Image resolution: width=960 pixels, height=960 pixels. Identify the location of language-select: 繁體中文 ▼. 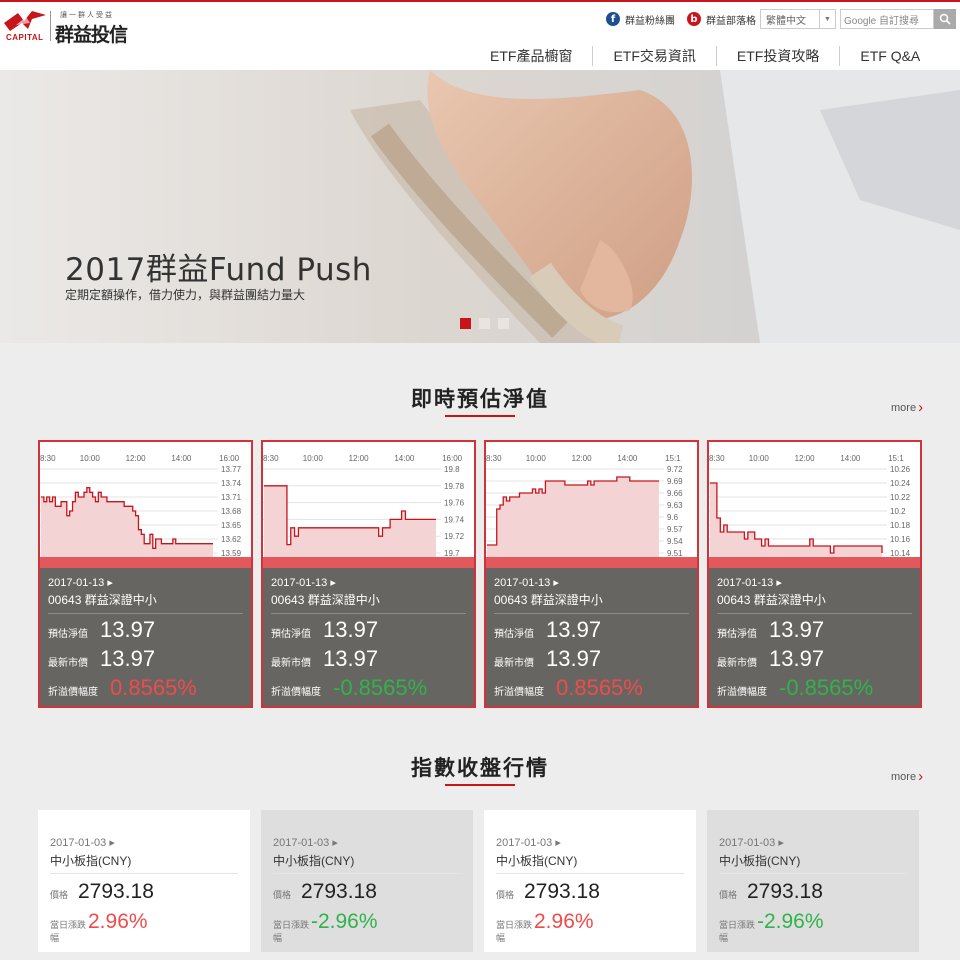
(798, 19).